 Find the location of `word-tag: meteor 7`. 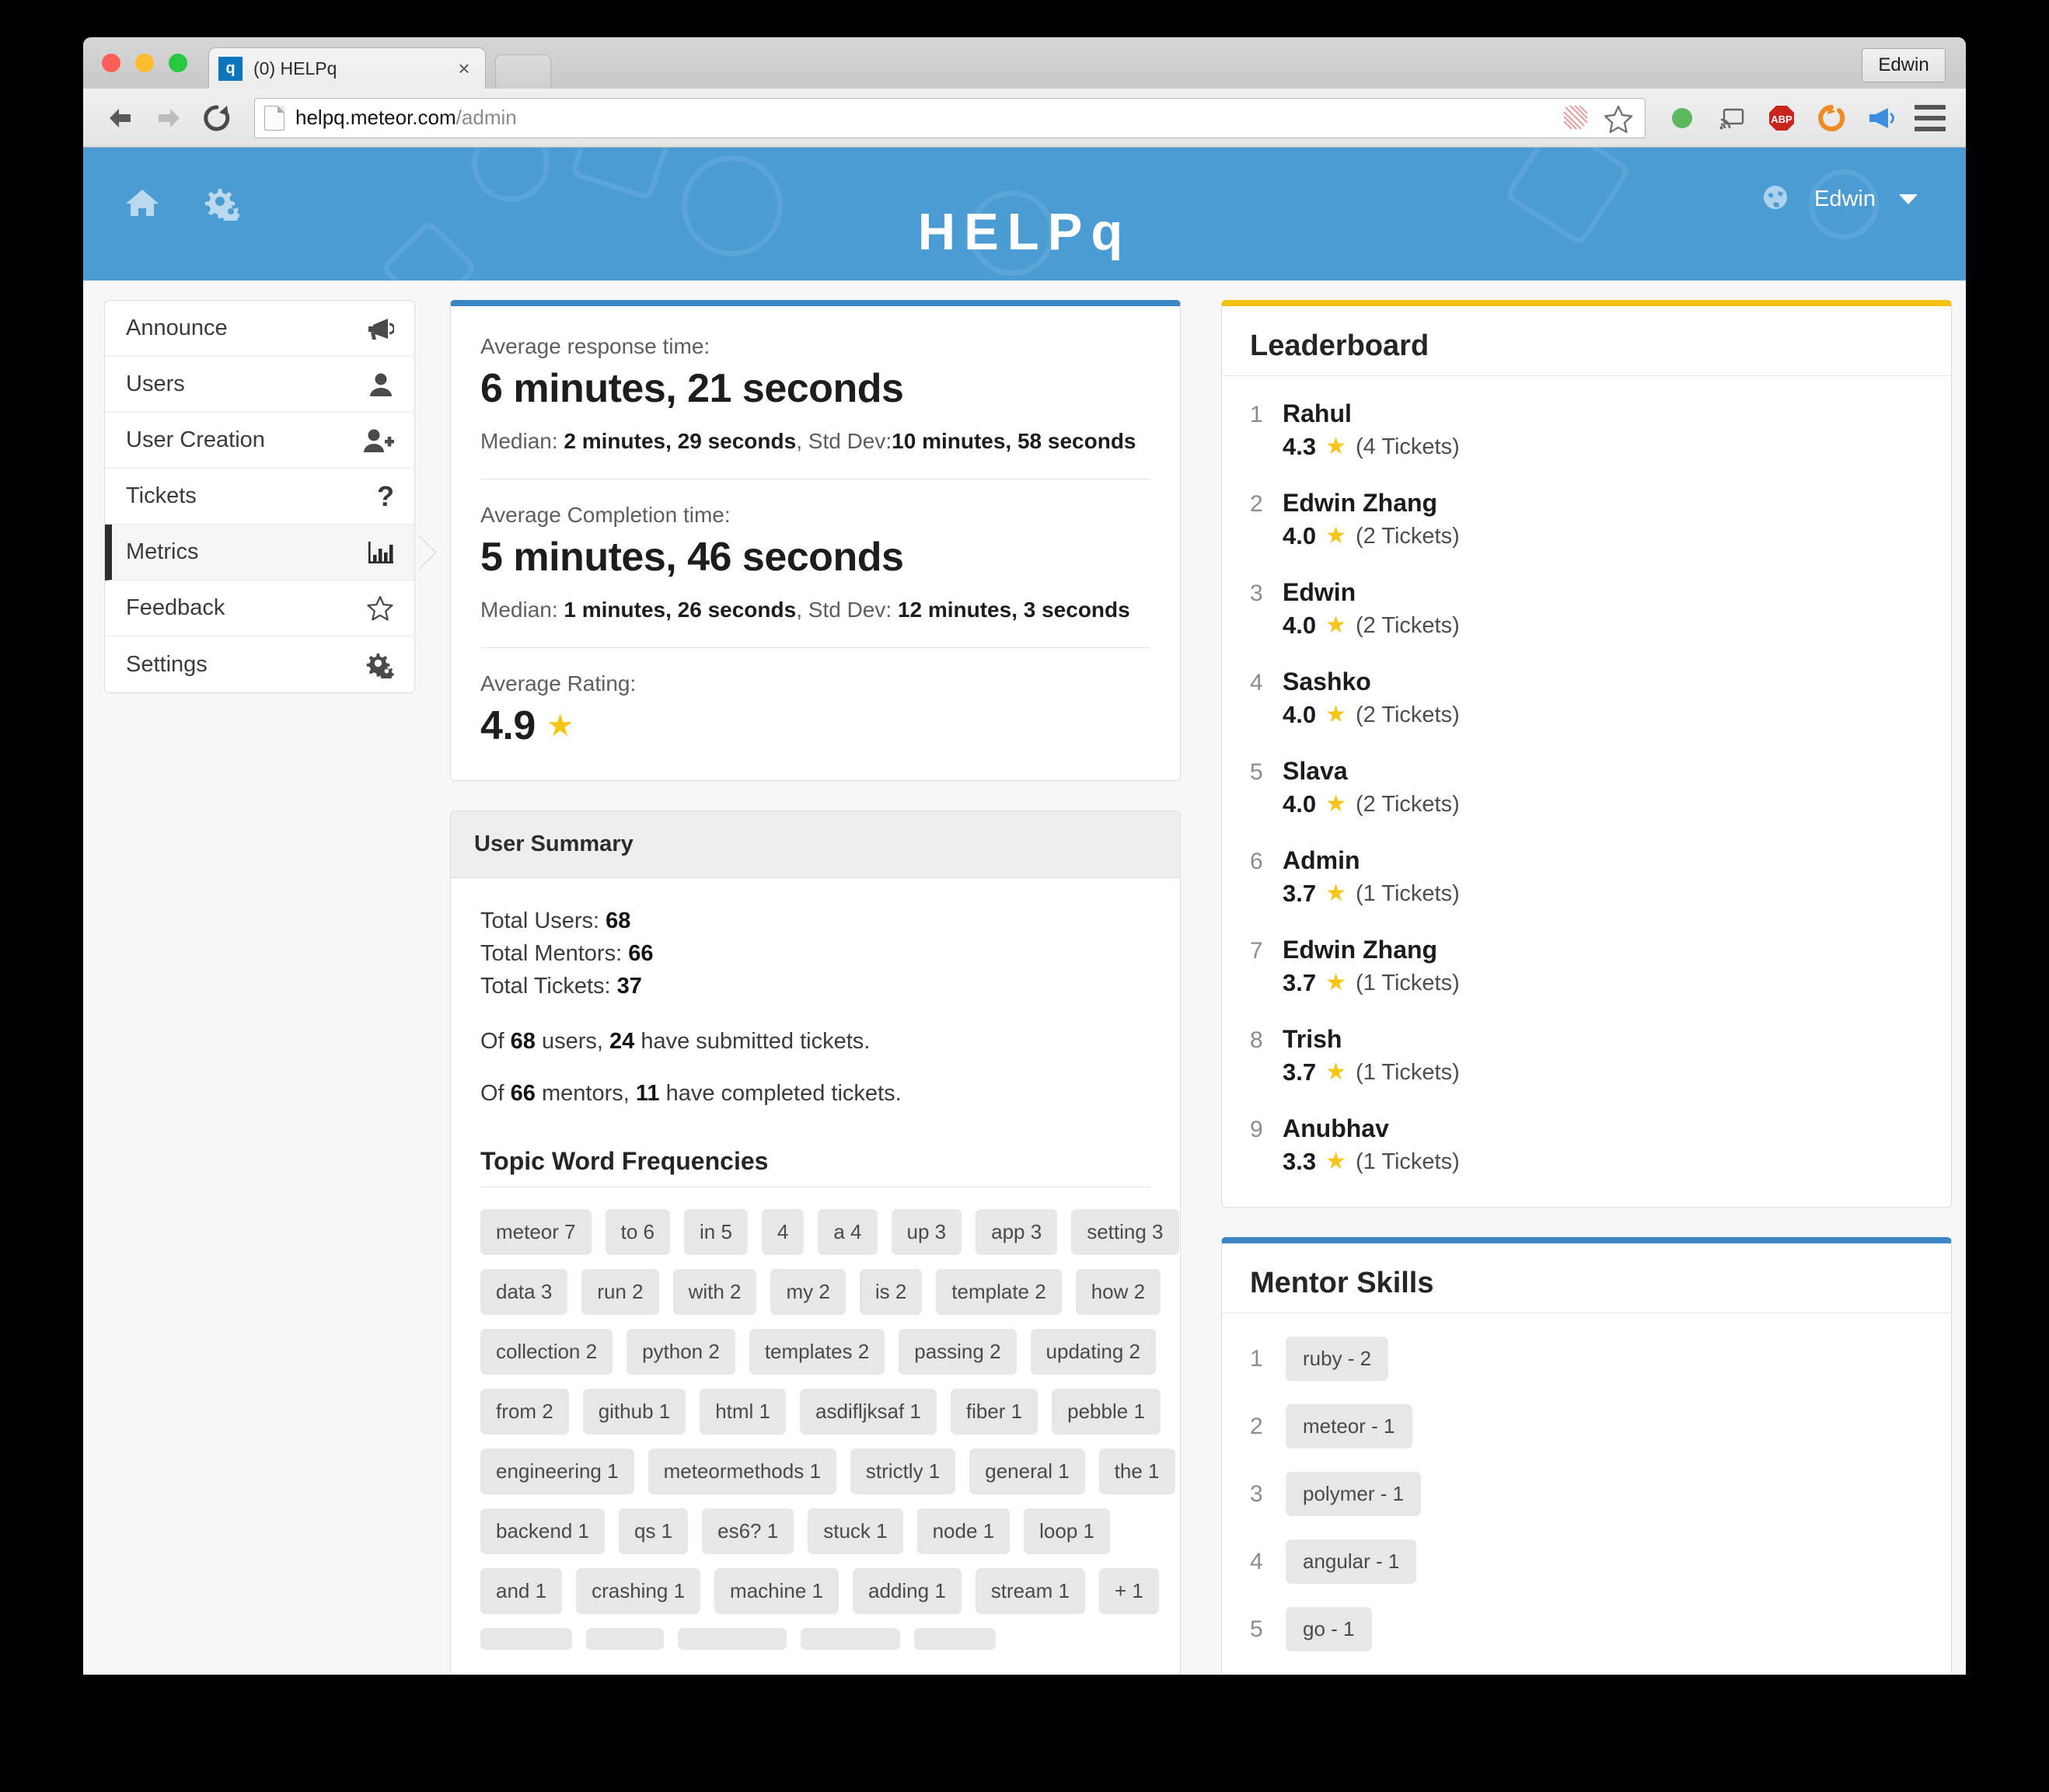

word-tag: meteor 7 is located at coordinates (536, 1233).